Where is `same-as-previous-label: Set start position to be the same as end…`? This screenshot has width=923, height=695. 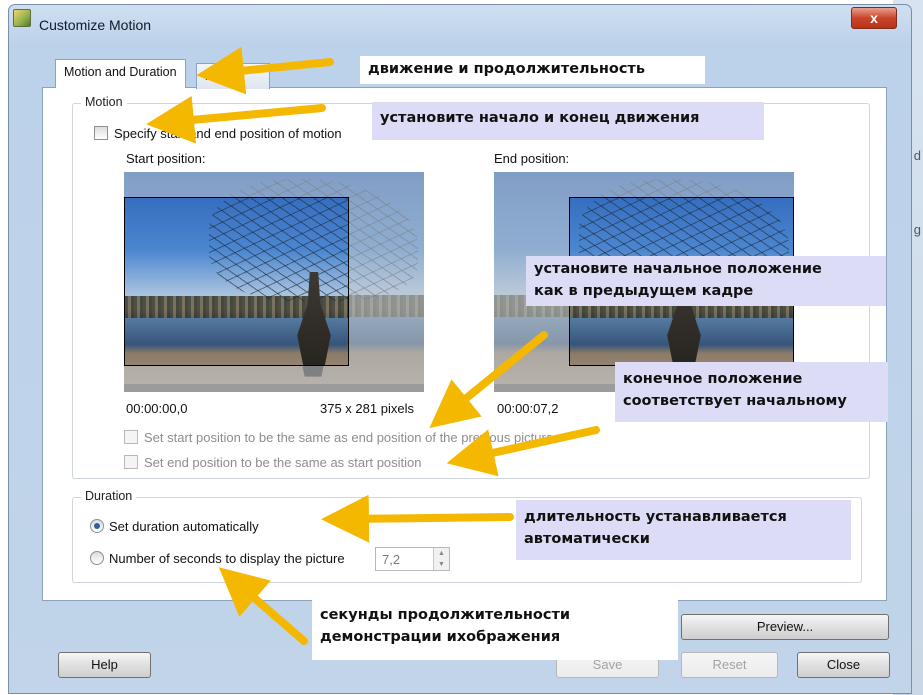 same-as-previous-label: Set start position to be the same as end… is located at coordinates (349, 437).